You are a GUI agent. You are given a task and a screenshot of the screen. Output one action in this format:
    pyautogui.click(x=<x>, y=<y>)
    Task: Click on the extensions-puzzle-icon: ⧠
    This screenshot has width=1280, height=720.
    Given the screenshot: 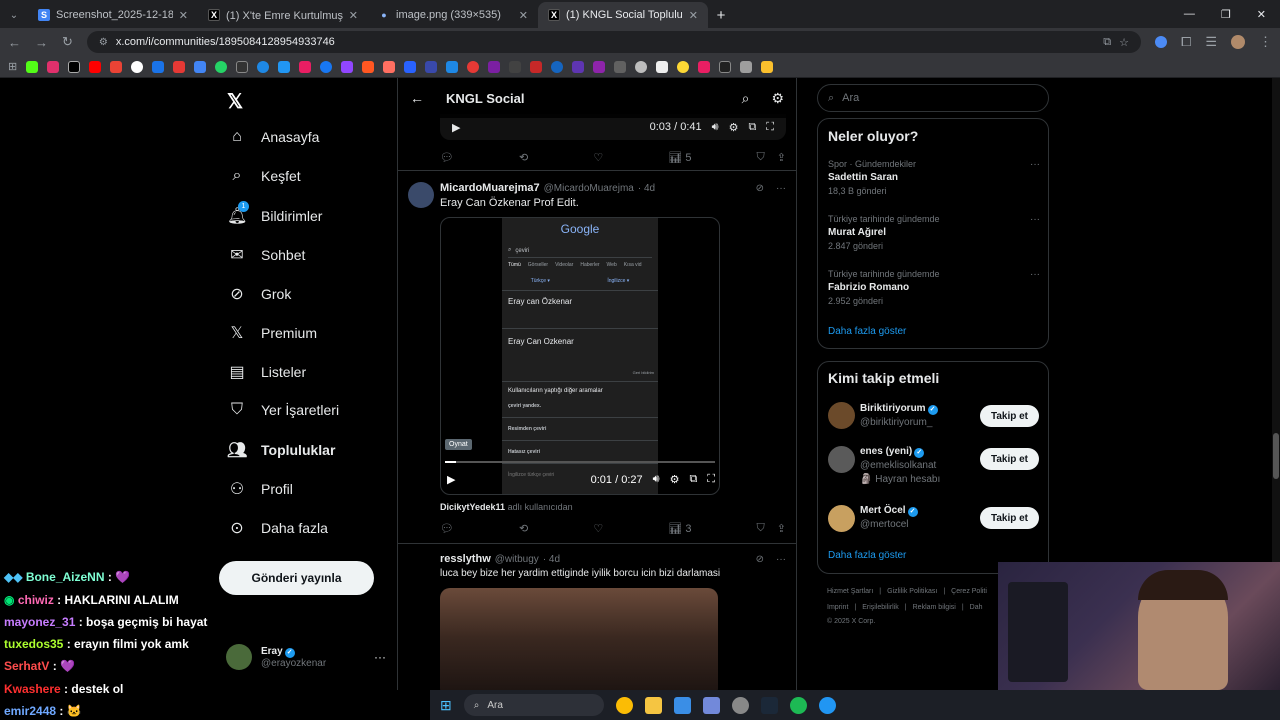 What is the action you would take?
    pyautogui.click(x=1186, y=42)
    